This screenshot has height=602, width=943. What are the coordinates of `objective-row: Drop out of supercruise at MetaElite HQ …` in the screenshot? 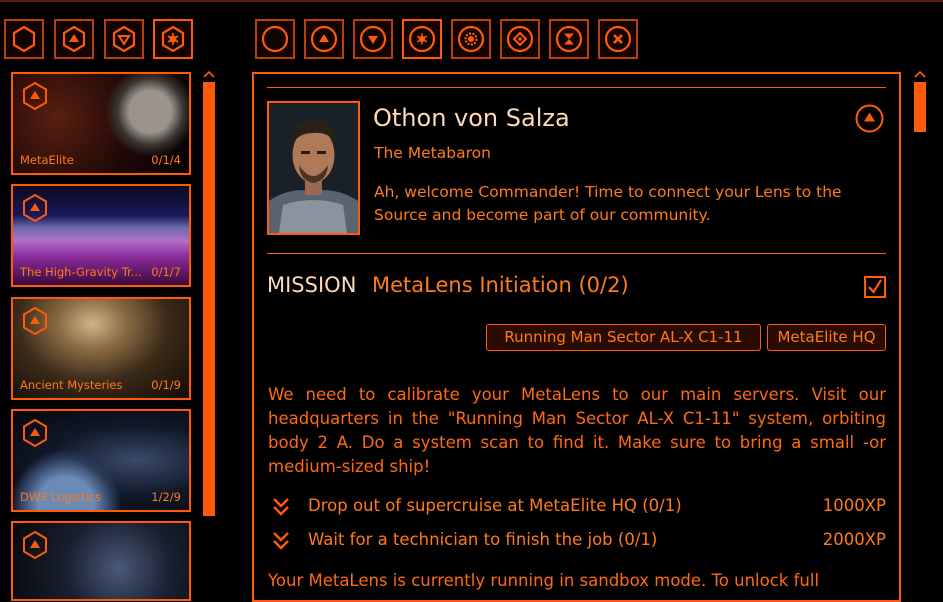 It's located at (577, 507).